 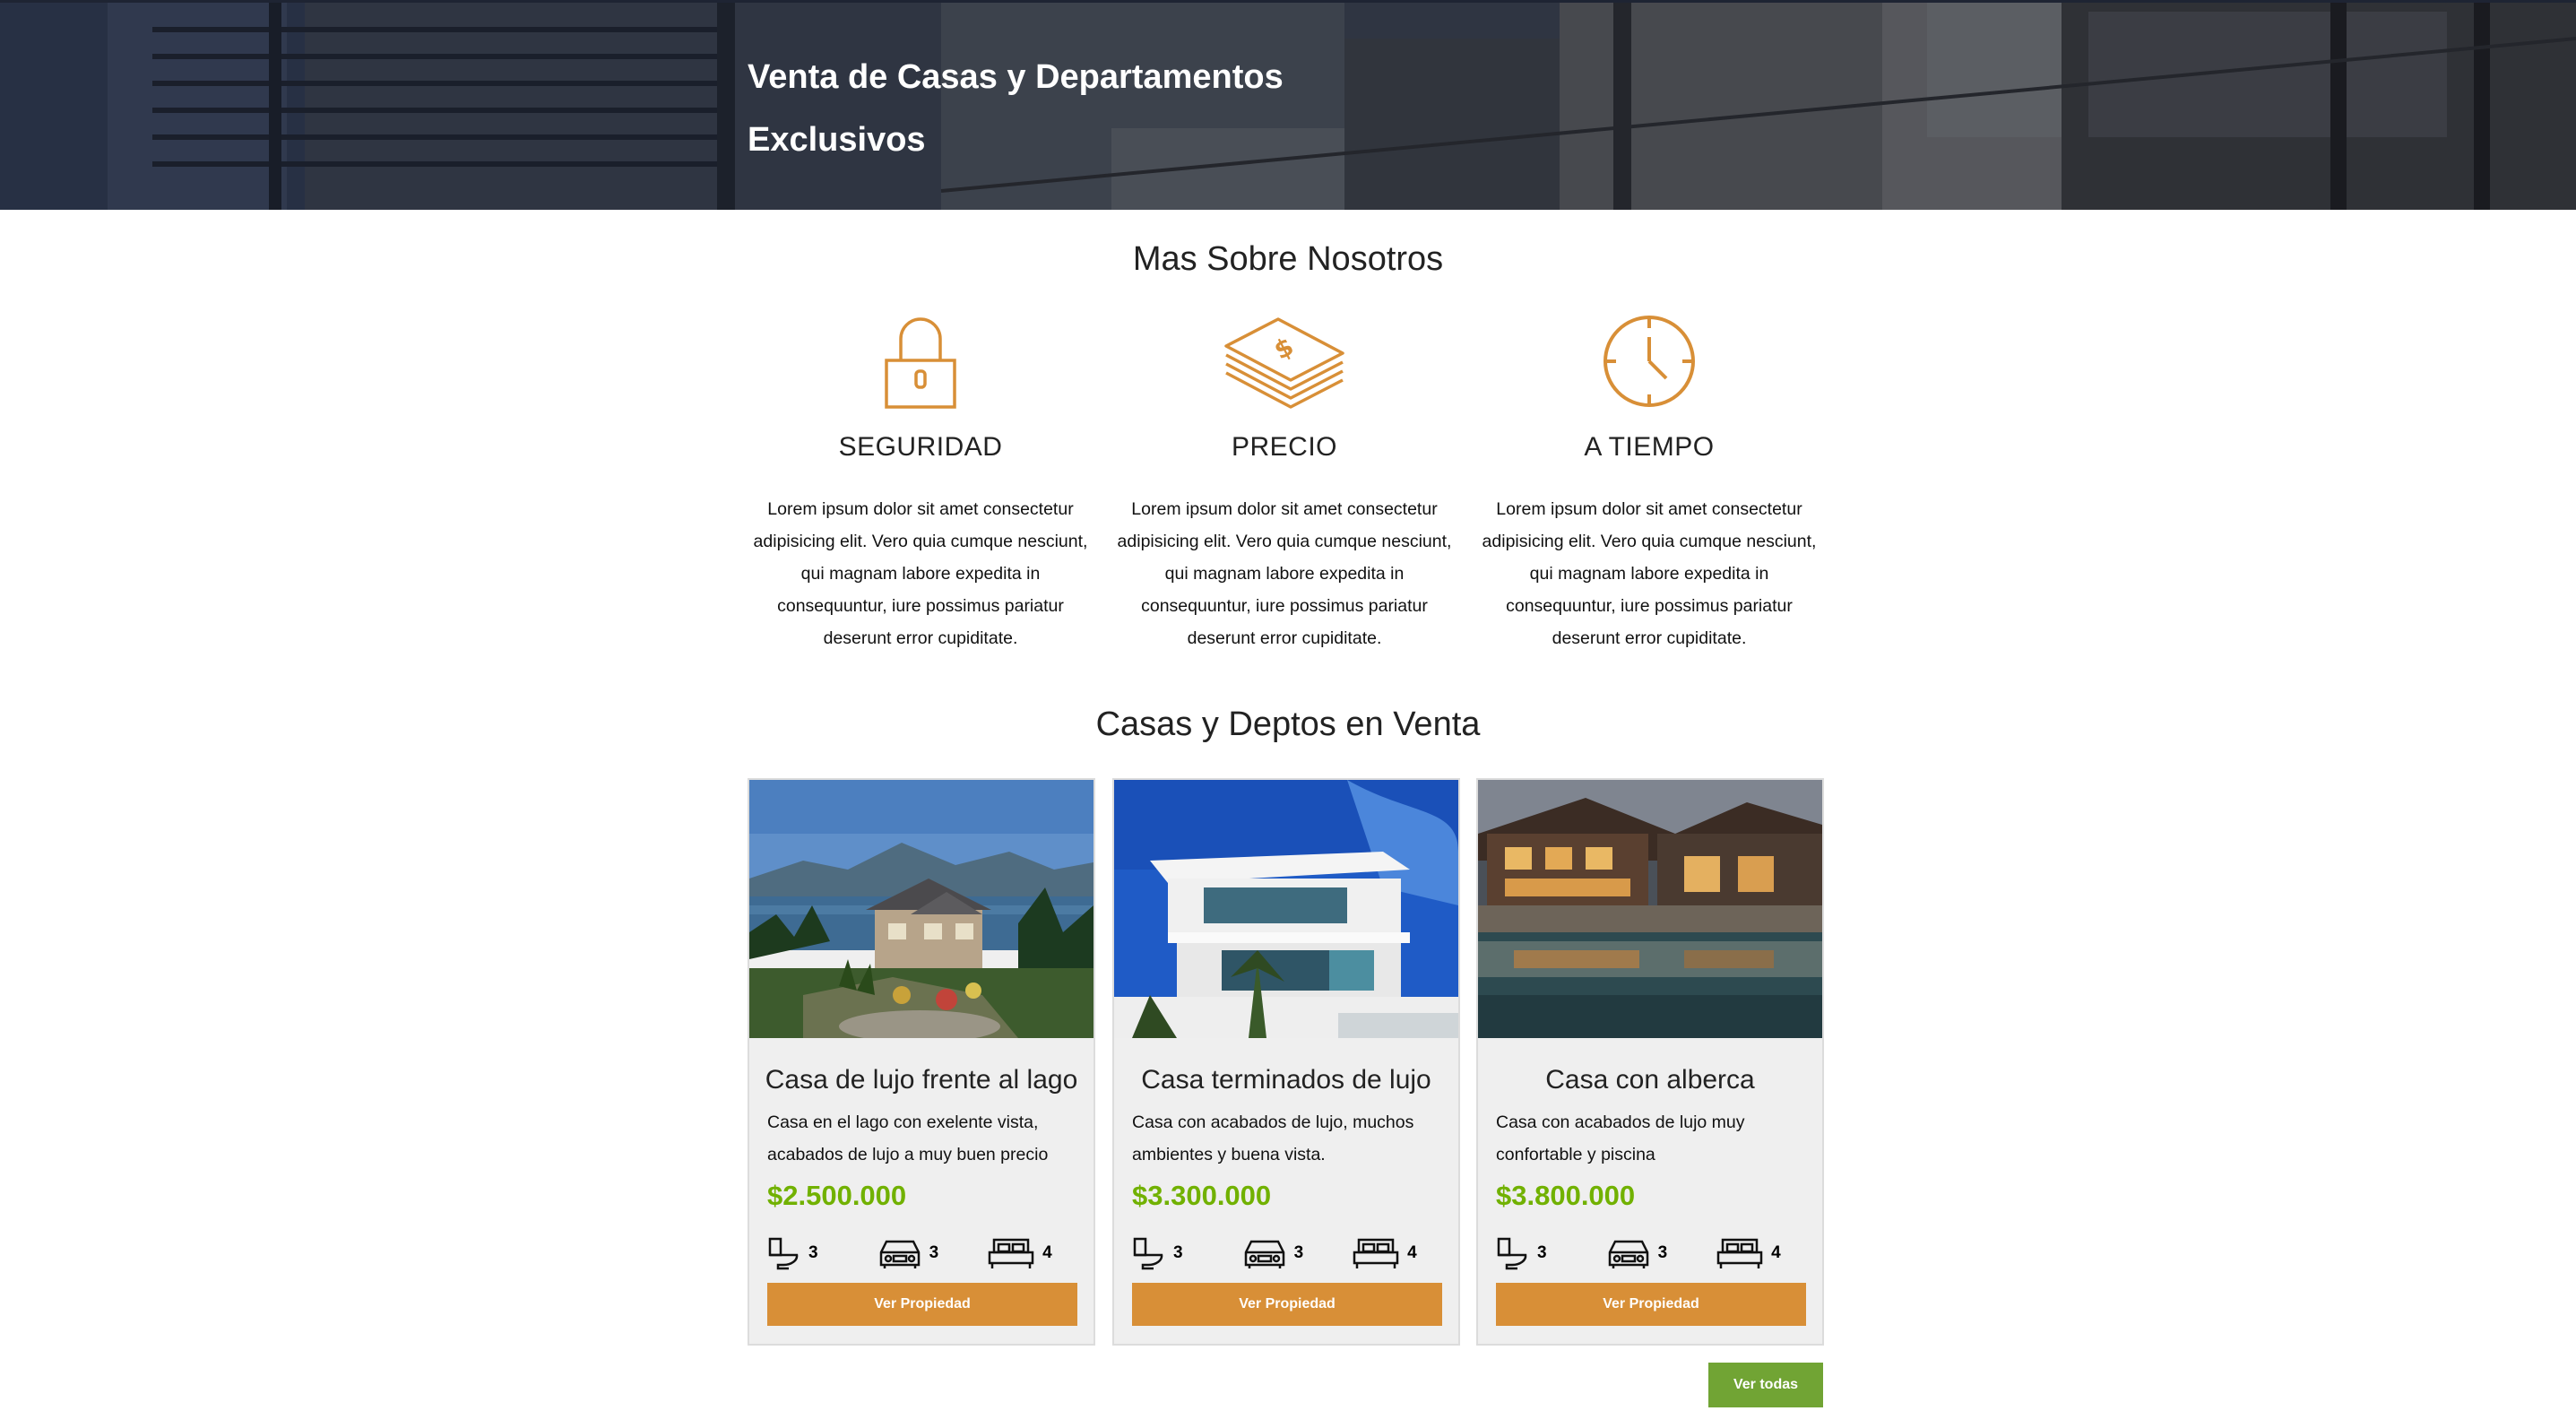 What do you see at coordinates (1202, 1195) in the screenshot?
I see `property-price: $3.300.000` at bounding box center [1202, 1195].